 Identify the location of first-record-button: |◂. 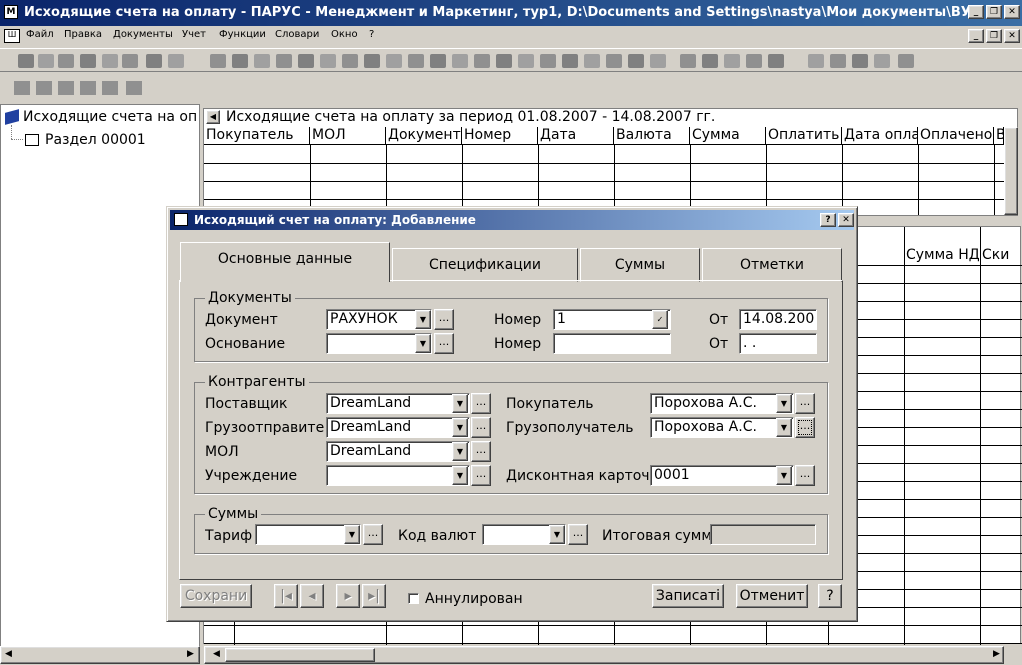
(286, 596).